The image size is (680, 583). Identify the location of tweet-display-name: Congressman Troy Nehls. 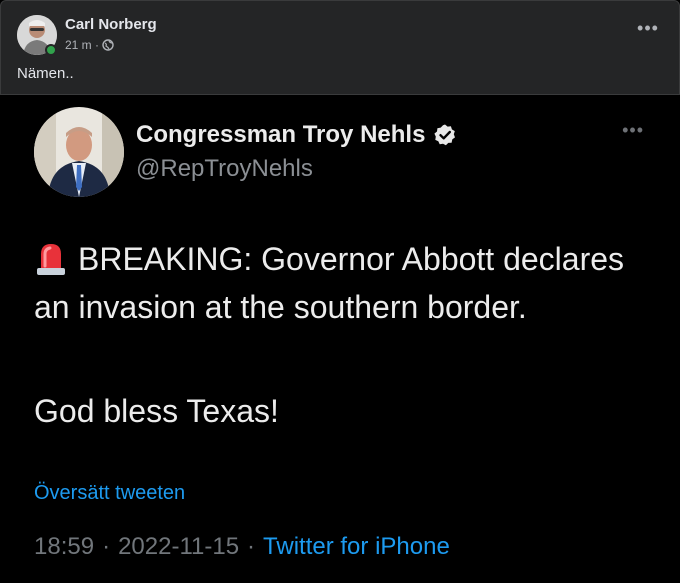
(296, 135).